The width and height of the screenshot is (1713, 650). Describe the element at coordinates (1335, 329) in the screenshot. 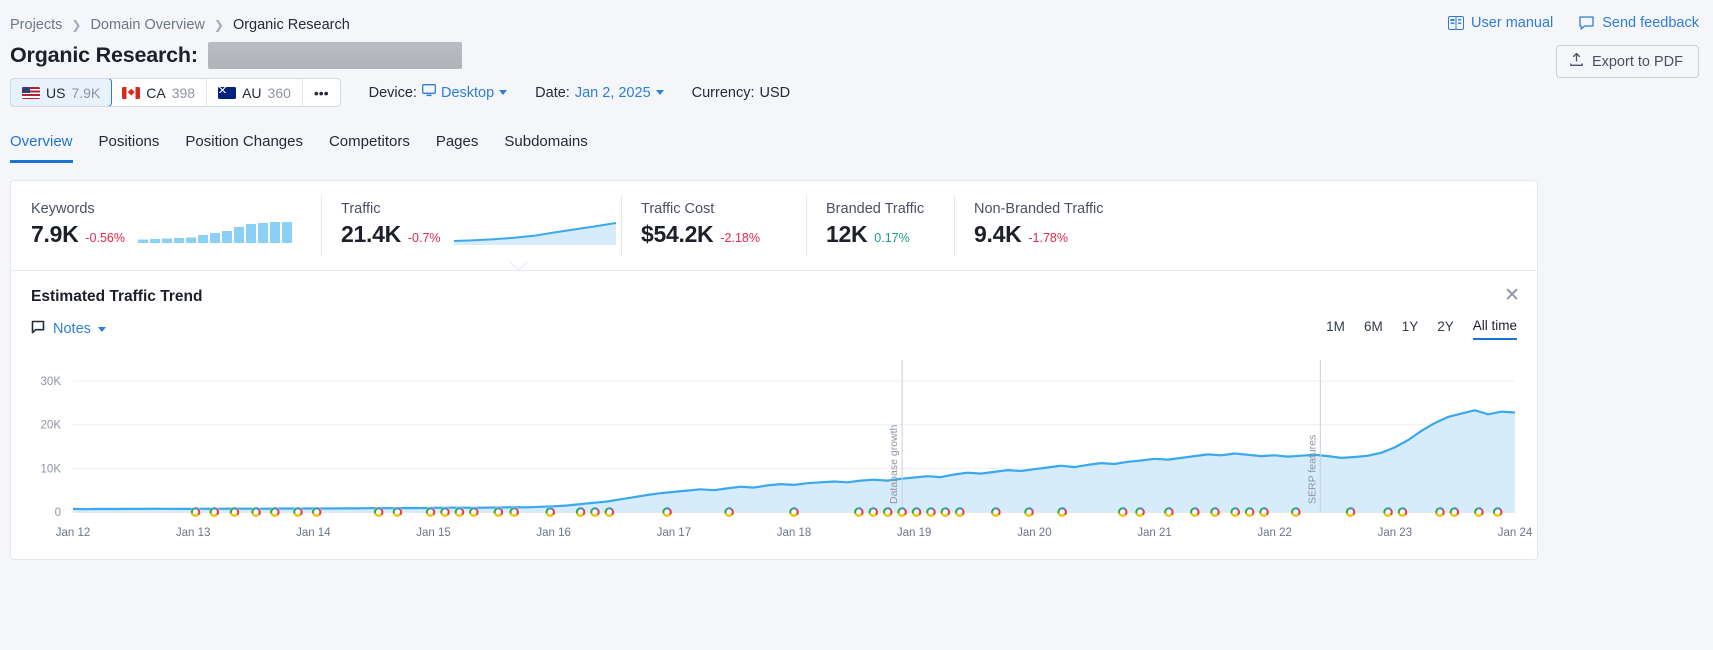

I see `range-1m: 1M` at that location.